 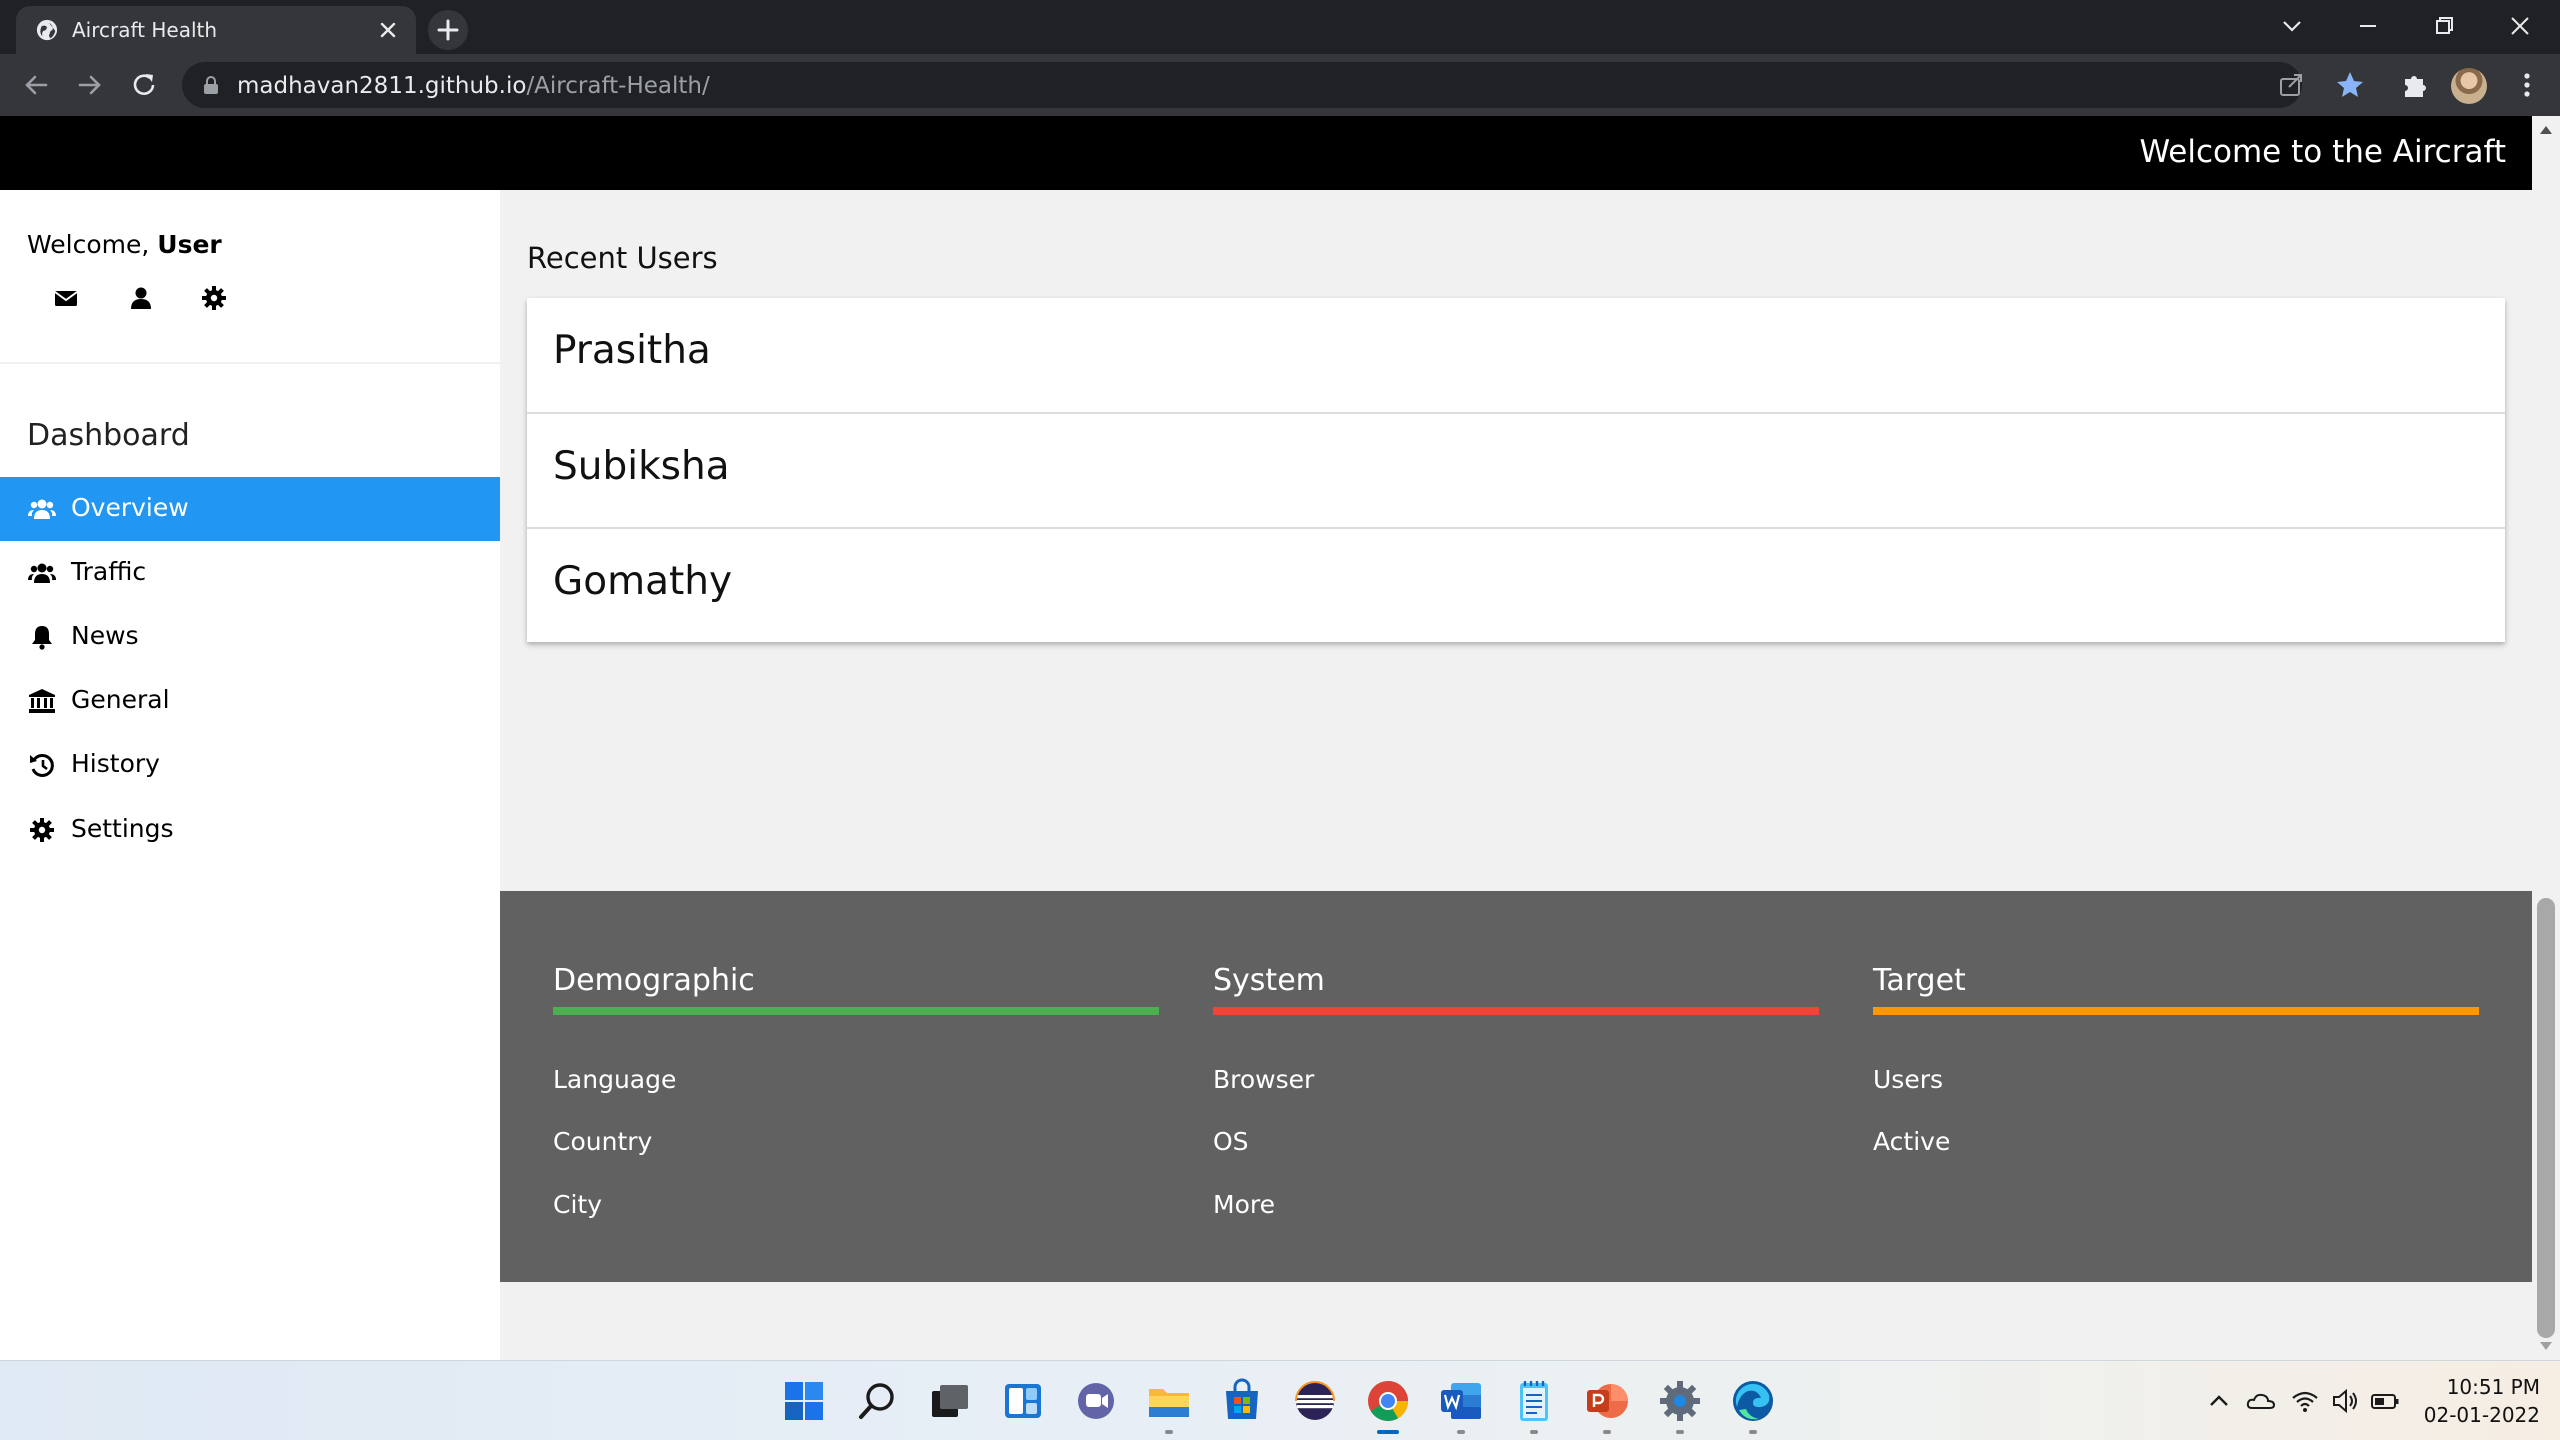 I want to click on active-indicator, so click(x=1388, y=1432).